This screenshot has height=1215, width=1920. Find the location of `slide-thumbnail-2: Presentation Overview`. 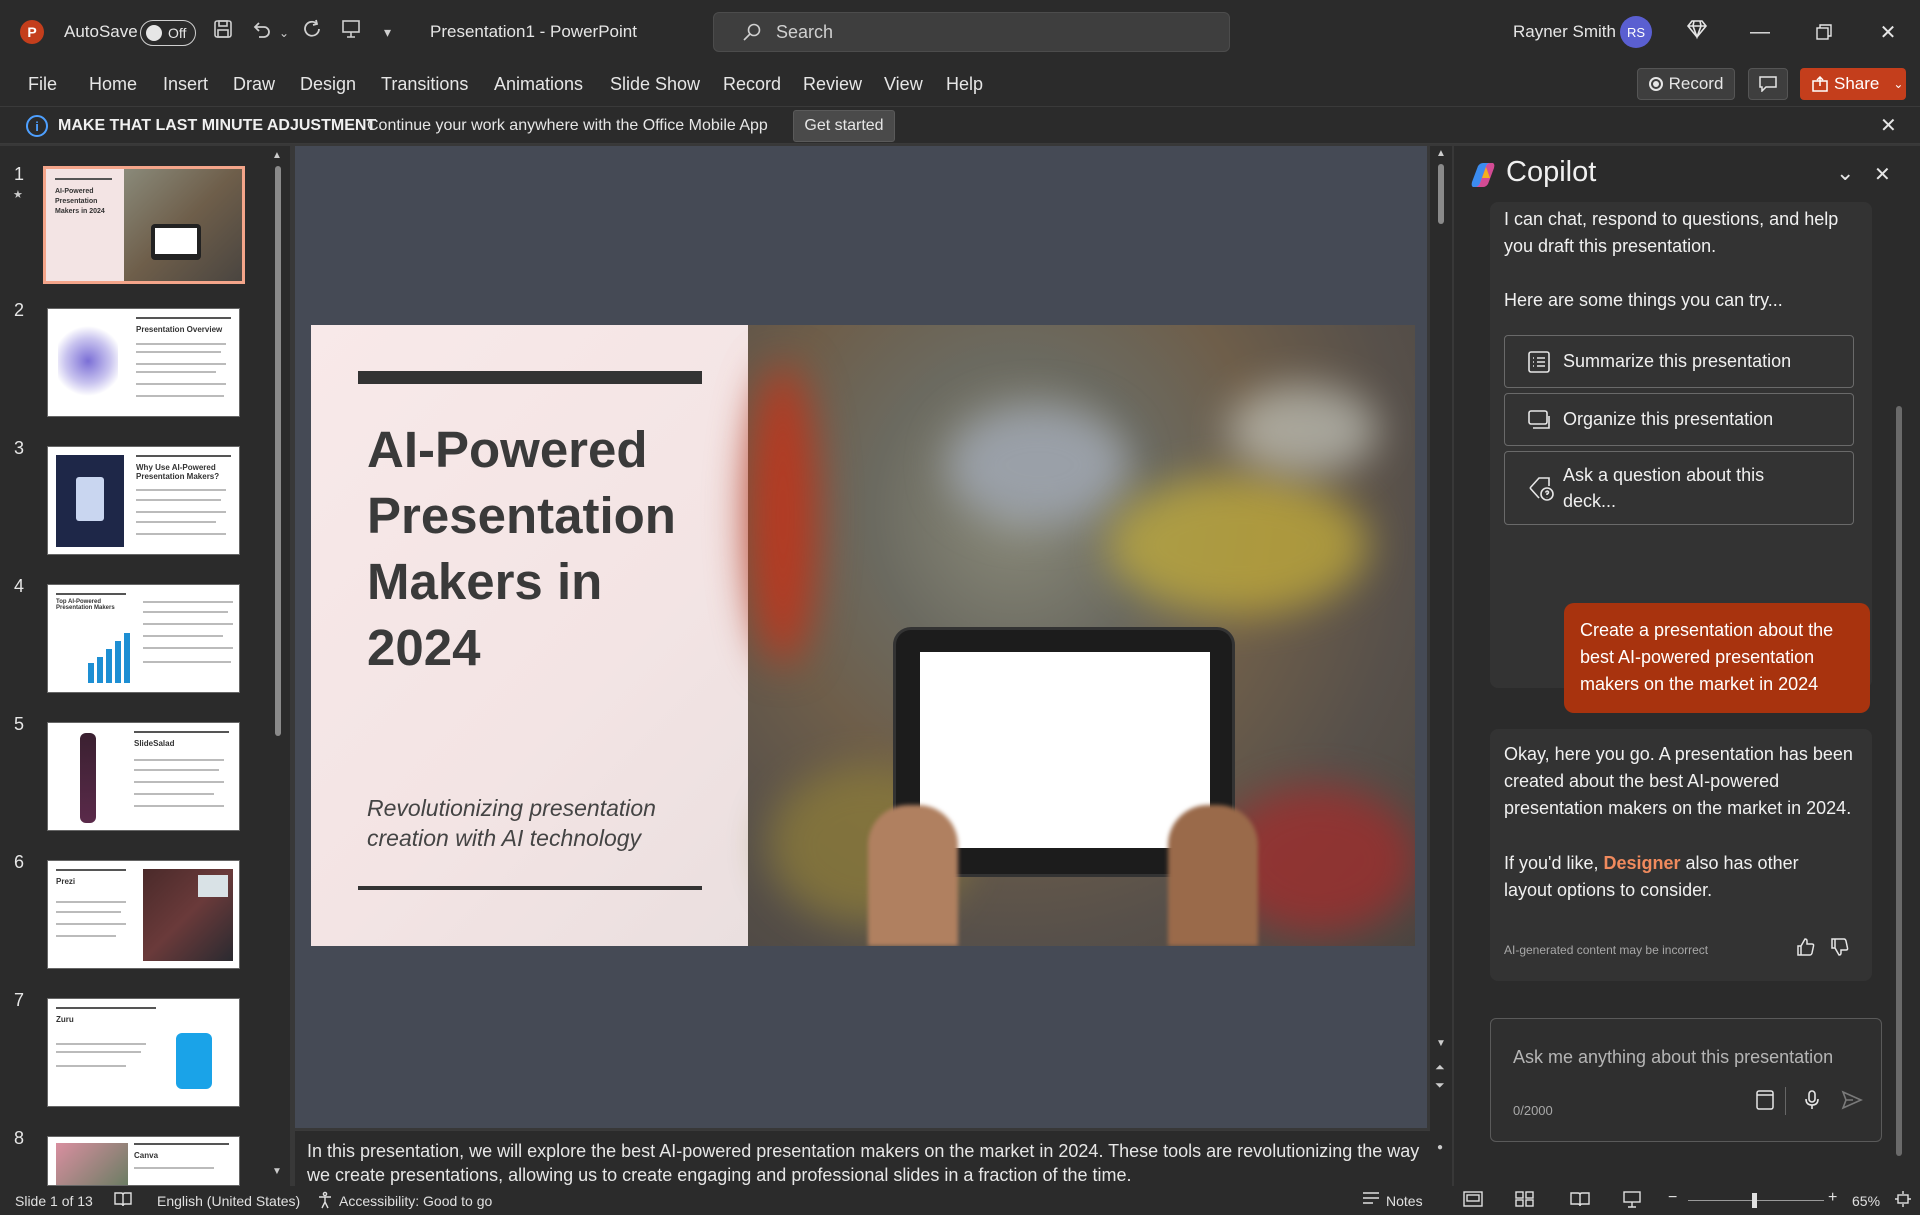

slide-thumbnail-2: Presentation Overview is located at coordinates (143, 362).